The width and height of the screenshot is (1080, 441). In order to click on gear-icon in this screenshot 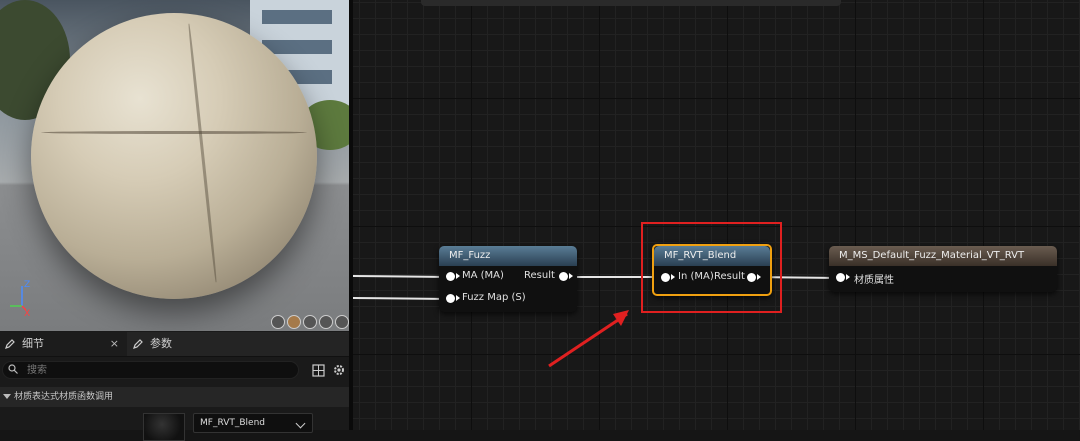, I will do `click(339, 370)`.